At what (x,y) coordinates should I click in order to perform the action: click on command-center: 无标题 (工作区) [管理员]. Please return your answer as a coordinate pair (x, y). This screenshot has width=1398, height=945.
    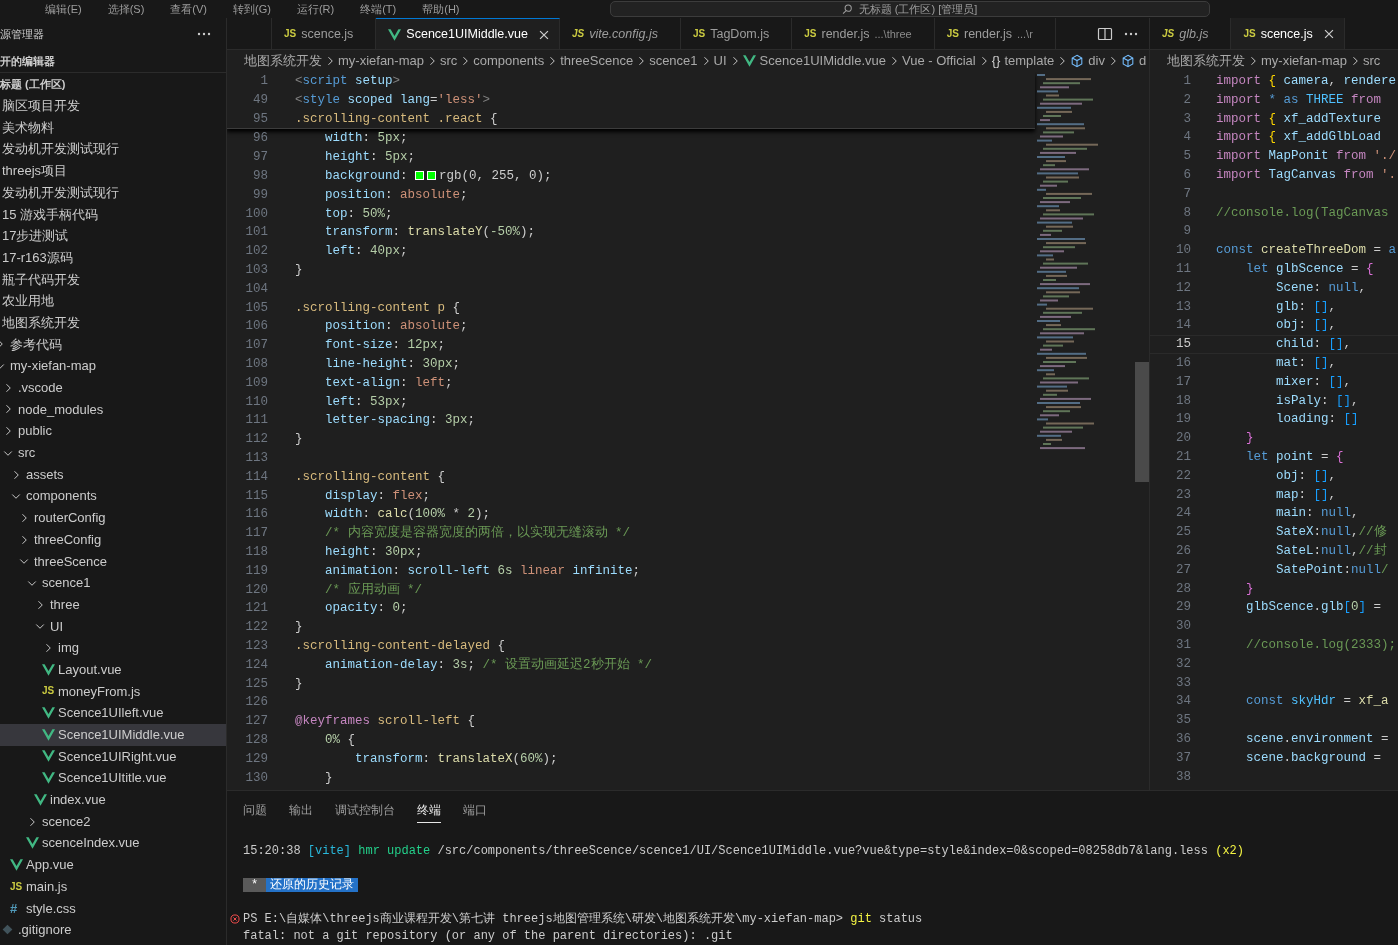
    Looking at the image, I should click on (909, 9).